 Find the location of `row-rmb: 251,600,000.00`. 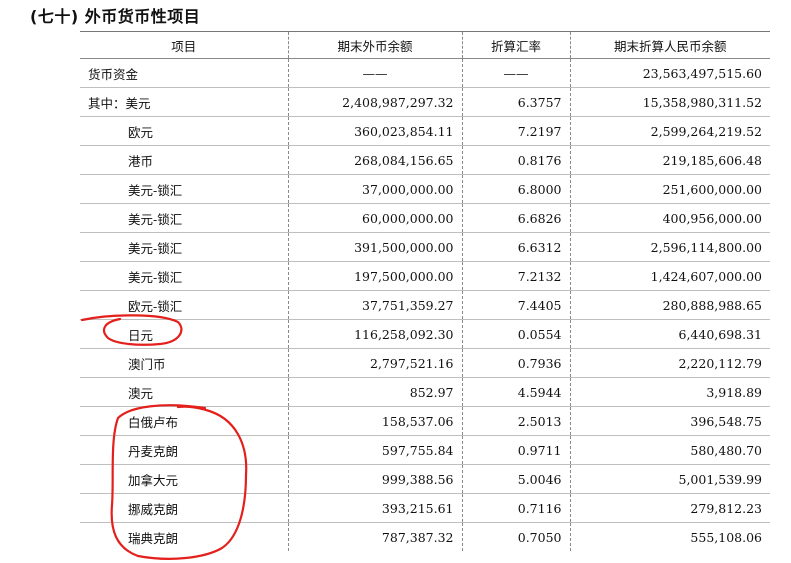

row-rmb: 251,600,000.00 is located at coordinates (670, 189).